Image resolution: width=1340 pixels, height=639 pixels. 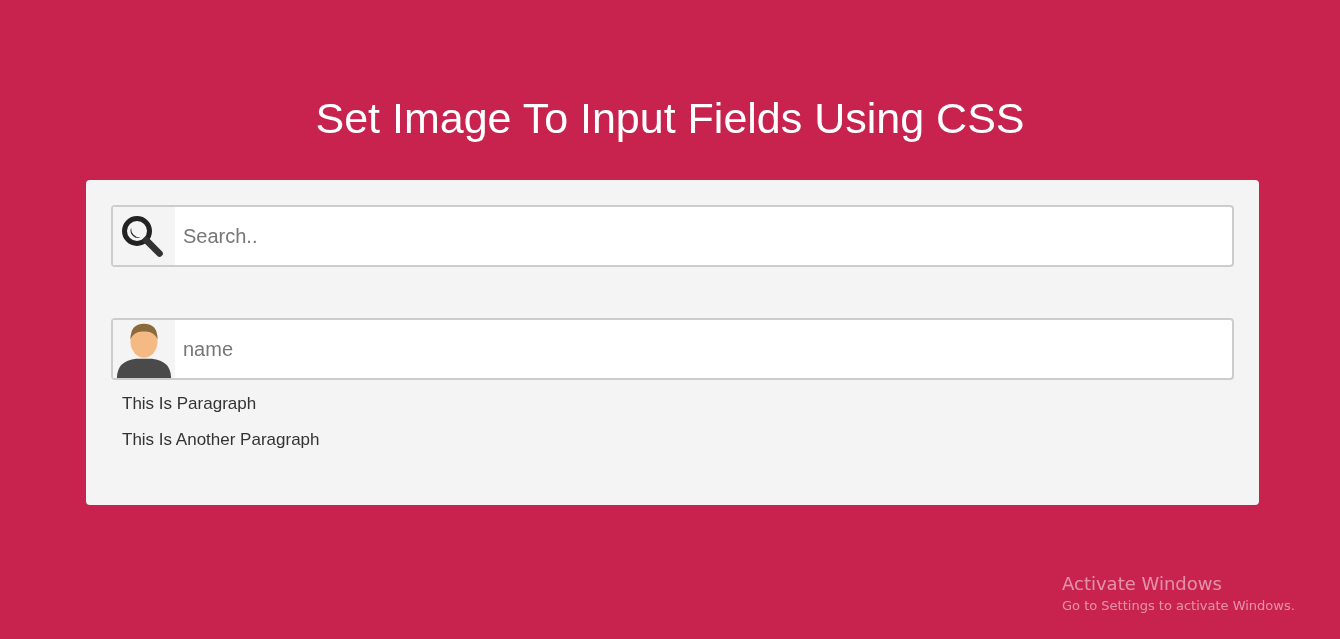 I want to click on activation-title: Activate Windows, so click(x=1142, y=583).